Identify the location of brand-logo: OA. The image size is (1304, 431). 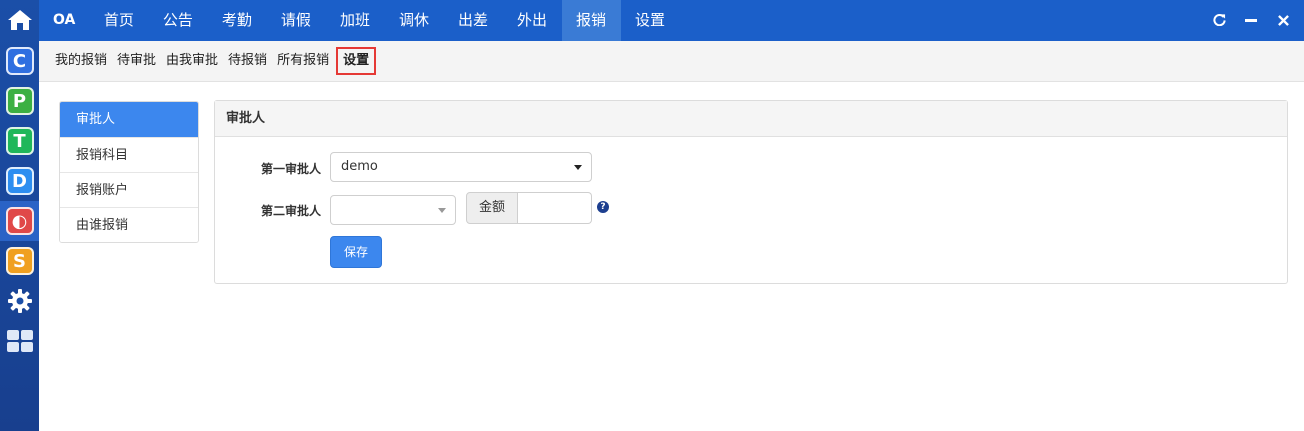
(64, 20).